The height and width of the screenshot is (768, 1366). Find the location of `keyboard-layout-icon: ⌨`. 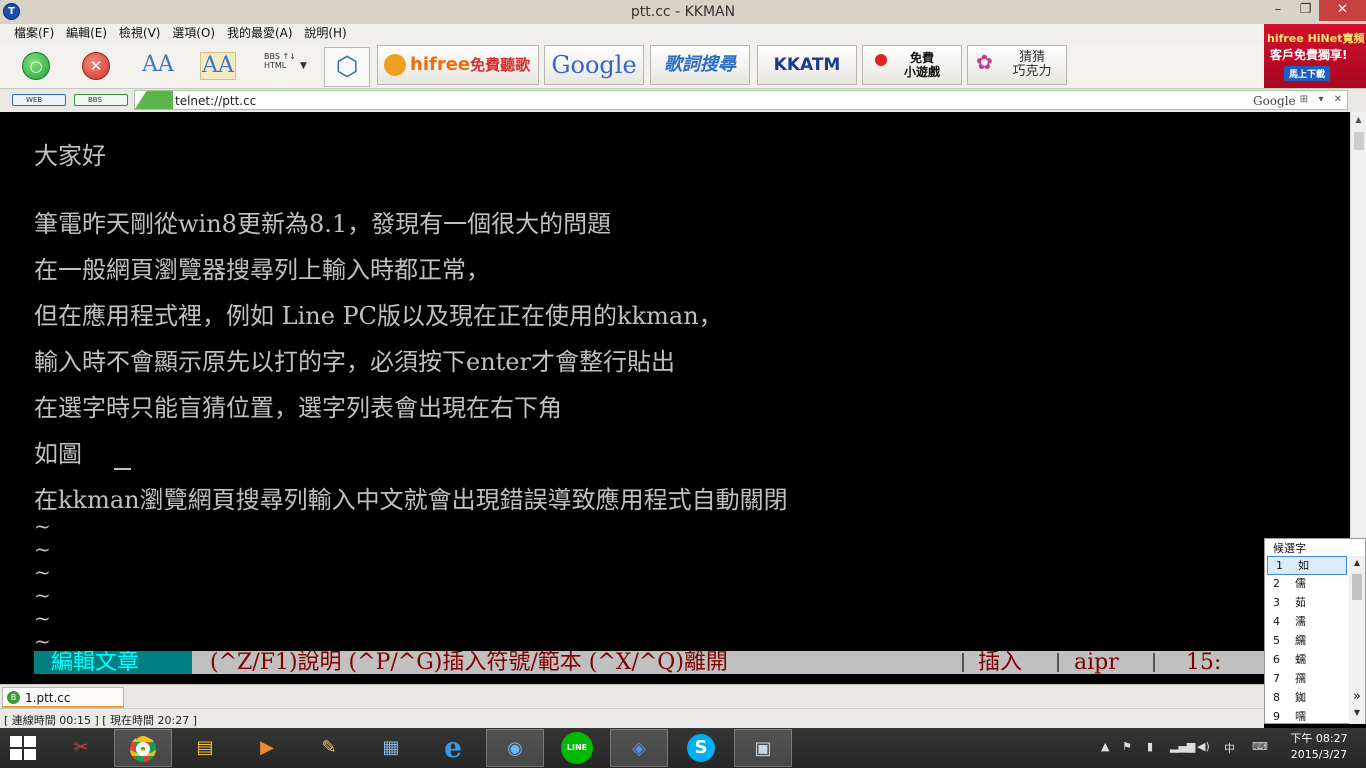

keyboard-layout-icon: ⌨ is located at coordinates (1260, 746).